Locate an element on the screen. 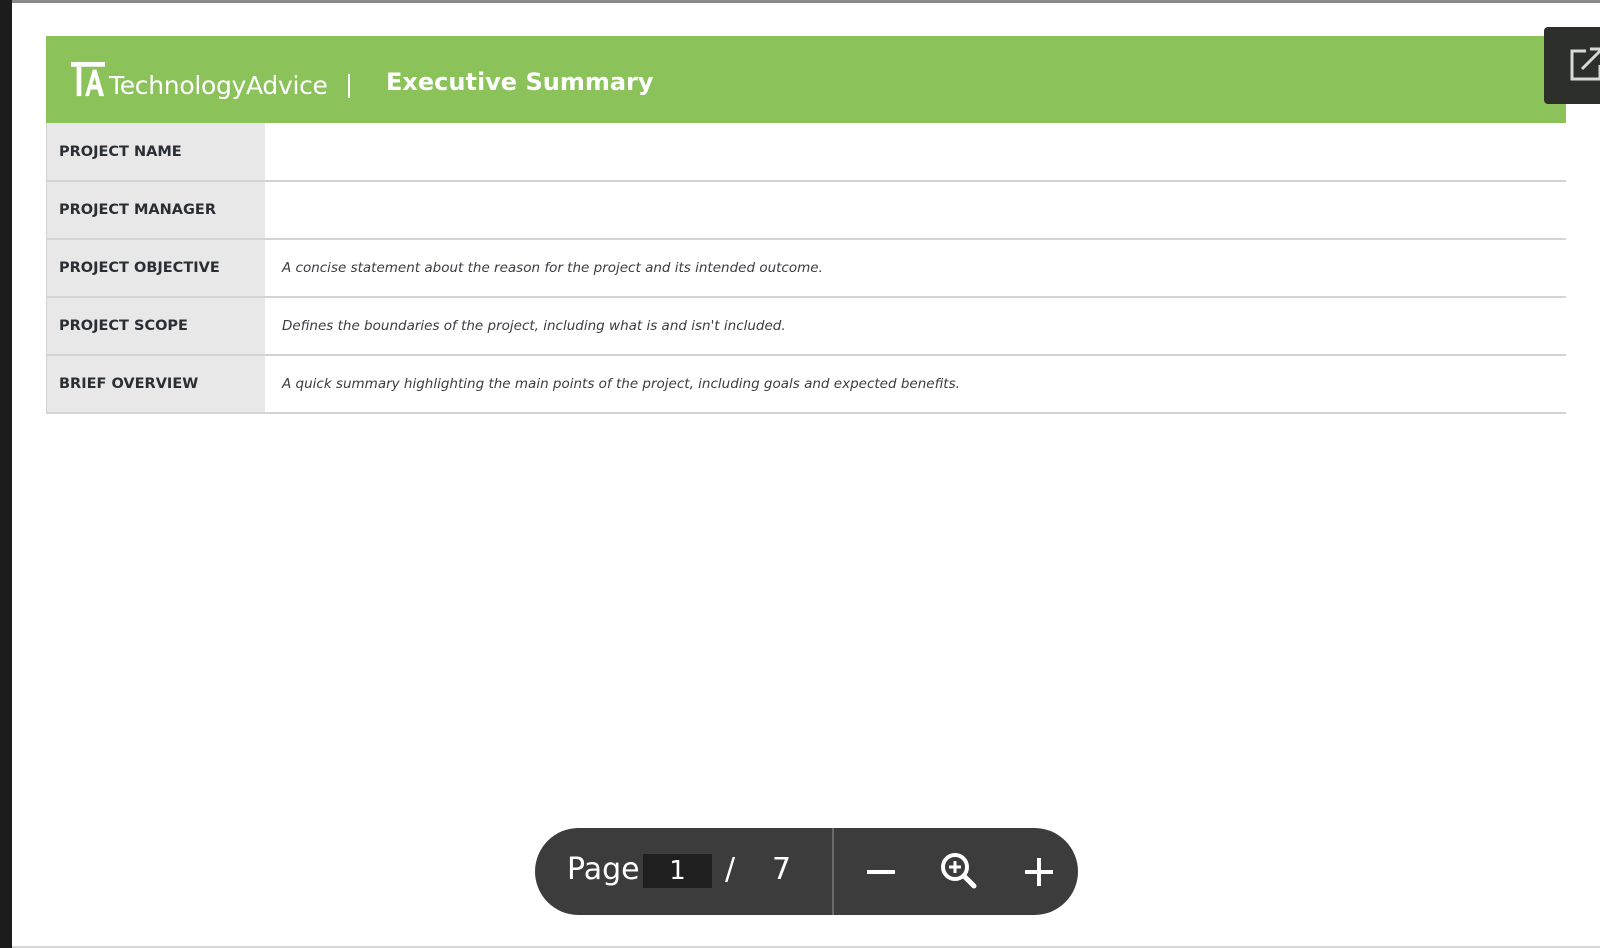  row-label: PROJECT SCOPE is located at coordinates (155, 326).